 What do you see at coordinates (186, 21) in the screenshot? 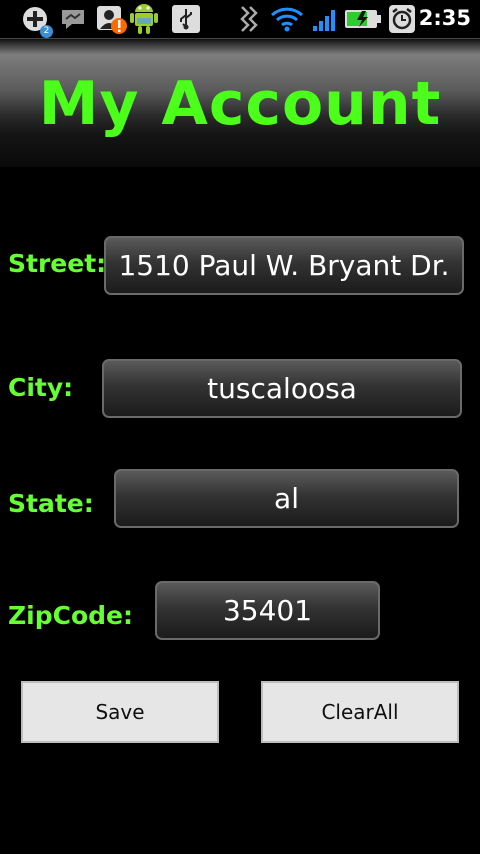
I see `usb-icon` at bounding box center [186, 21].